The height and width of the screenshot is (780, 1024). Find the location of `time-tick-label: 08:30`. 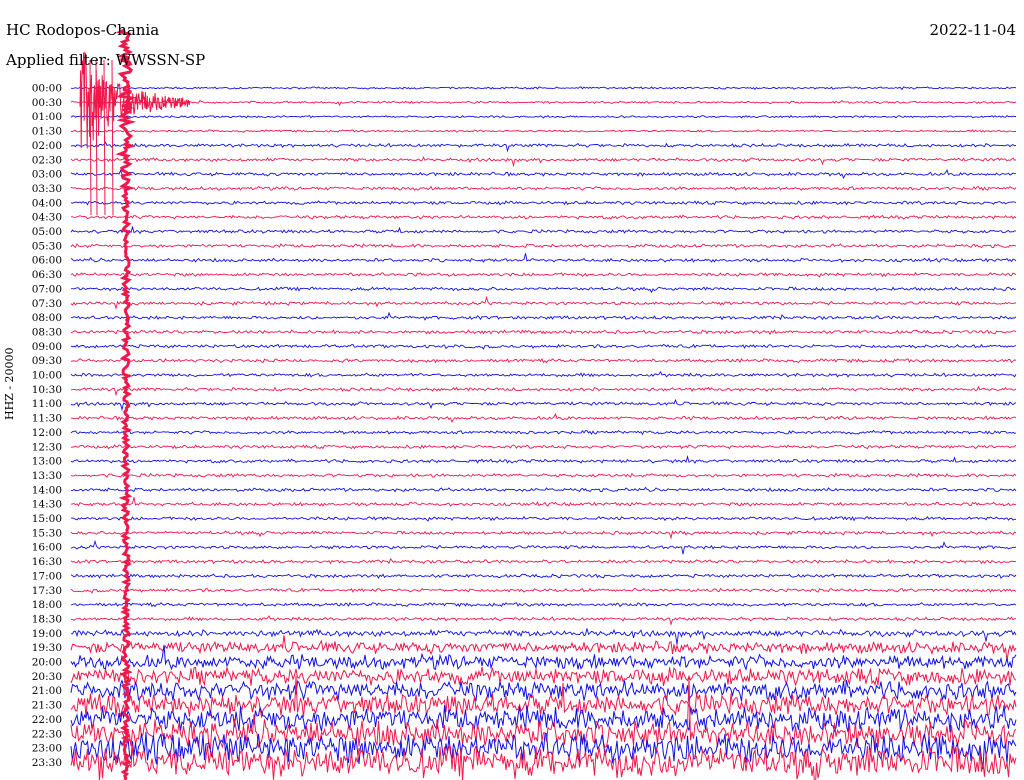

time-tick-label: 08:30 is located at coordinates (47, 332).